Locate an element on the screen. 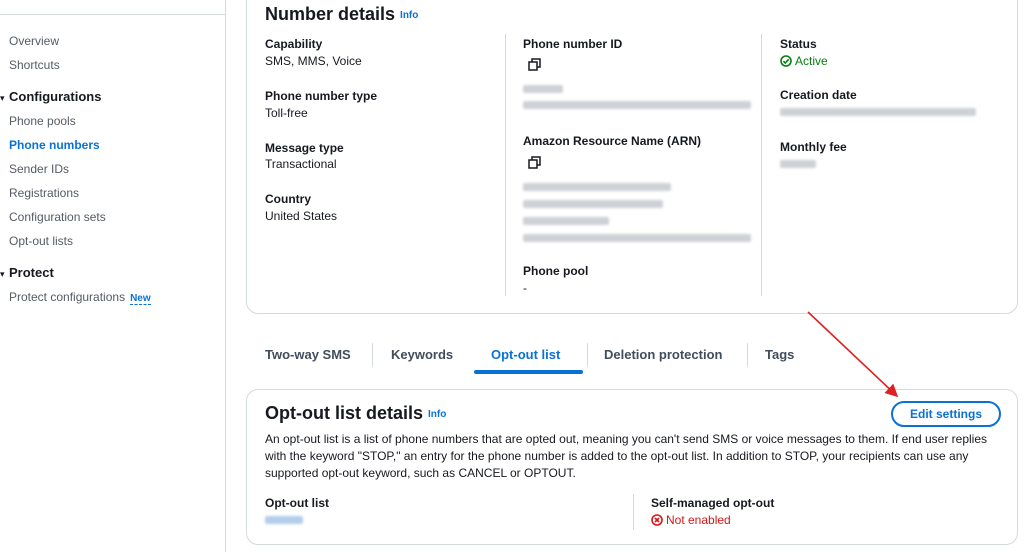 The width and height of the screenshot is (1024, 552). sidebar-section-configurations: ▾ Configurations is located at coordinates (50, 96).